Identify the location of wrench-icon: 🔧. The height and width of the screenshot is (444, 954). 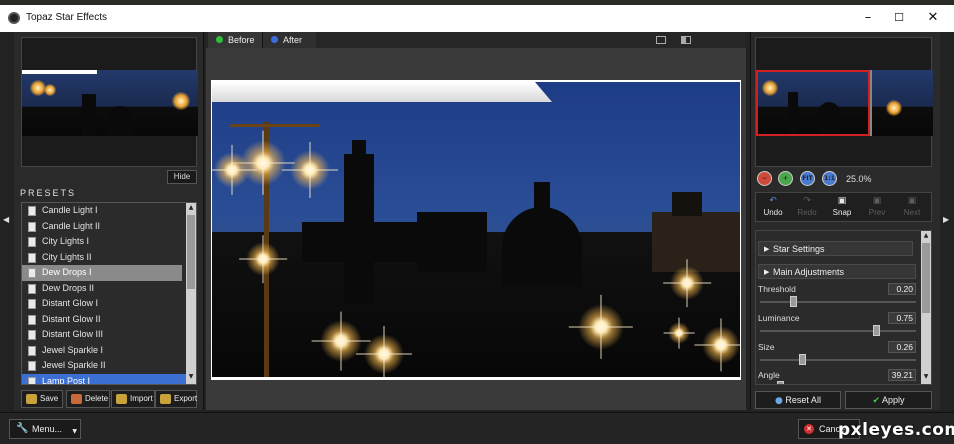
(22, 428).